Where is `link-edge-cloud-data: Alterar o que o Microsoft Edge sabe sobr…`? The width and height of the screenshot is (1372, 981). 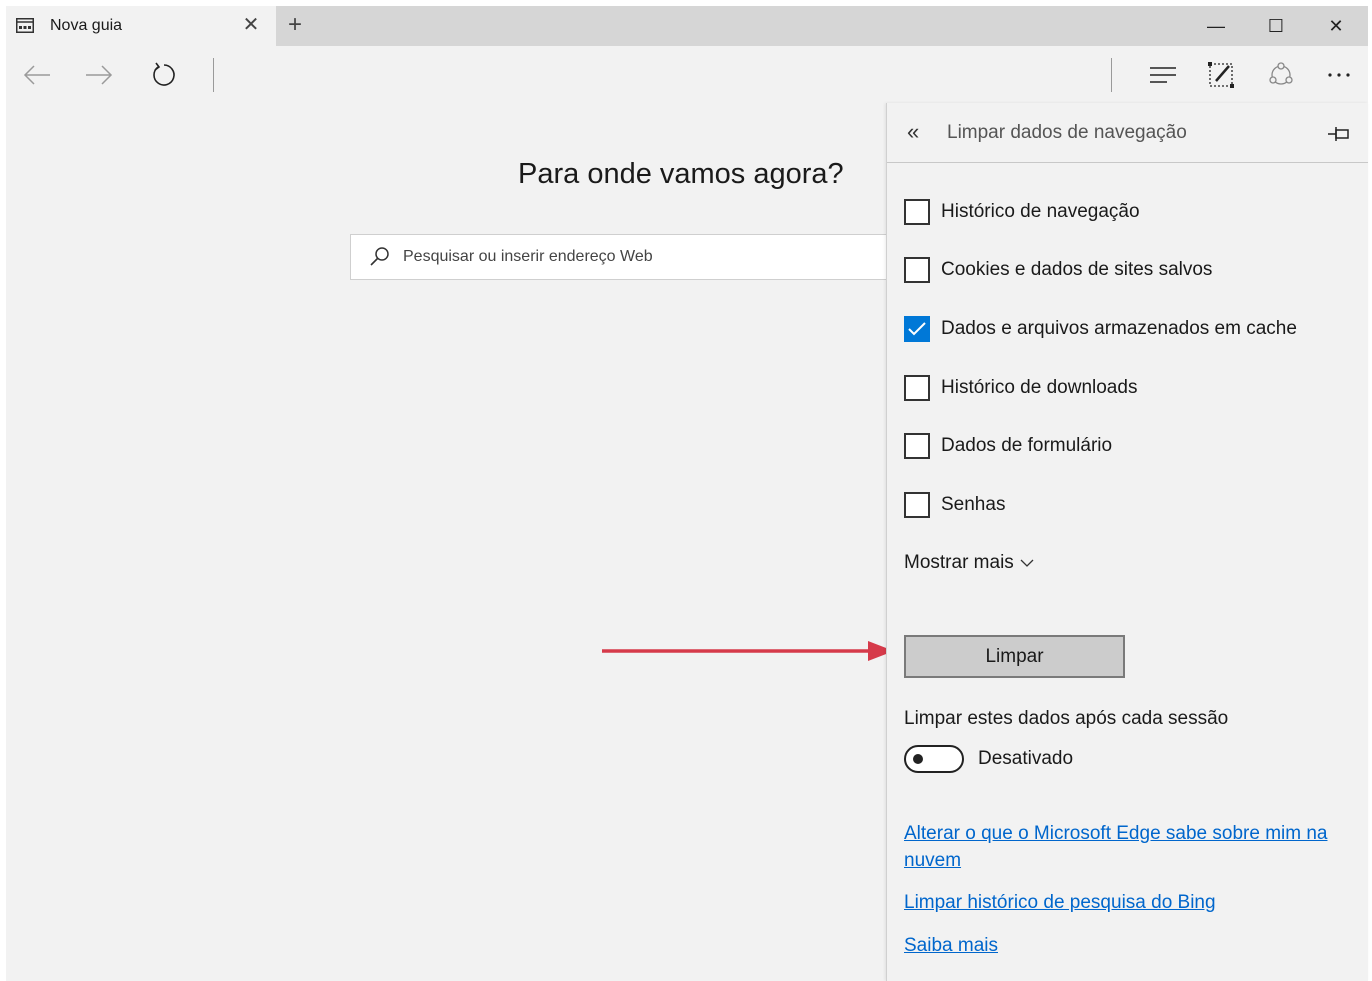 link-edge-cloud-data: Alterar o que o Microsoft Edge sabe sobr… is located at coordinates (1124, 847).